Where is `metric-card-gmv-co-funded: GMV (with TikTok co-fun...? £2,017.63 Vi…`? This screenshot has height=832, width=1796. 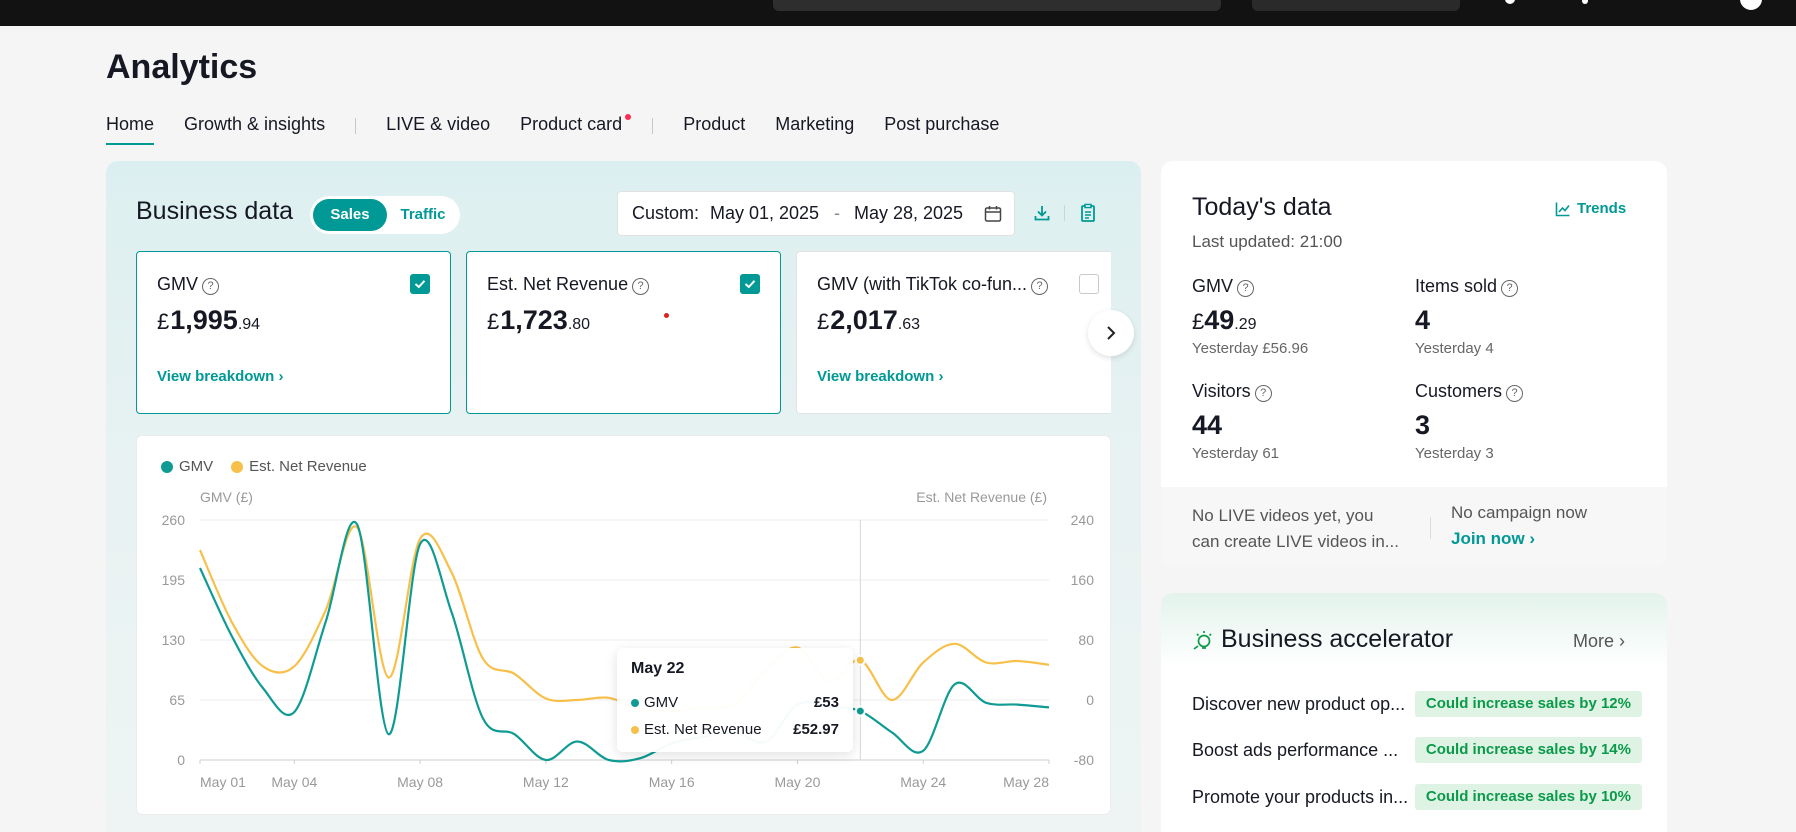 metric-card-gmv-co-funded: GMV (with TikTok co-fun...? £2,017.63 Vi… is located at coordinates (953, 332).